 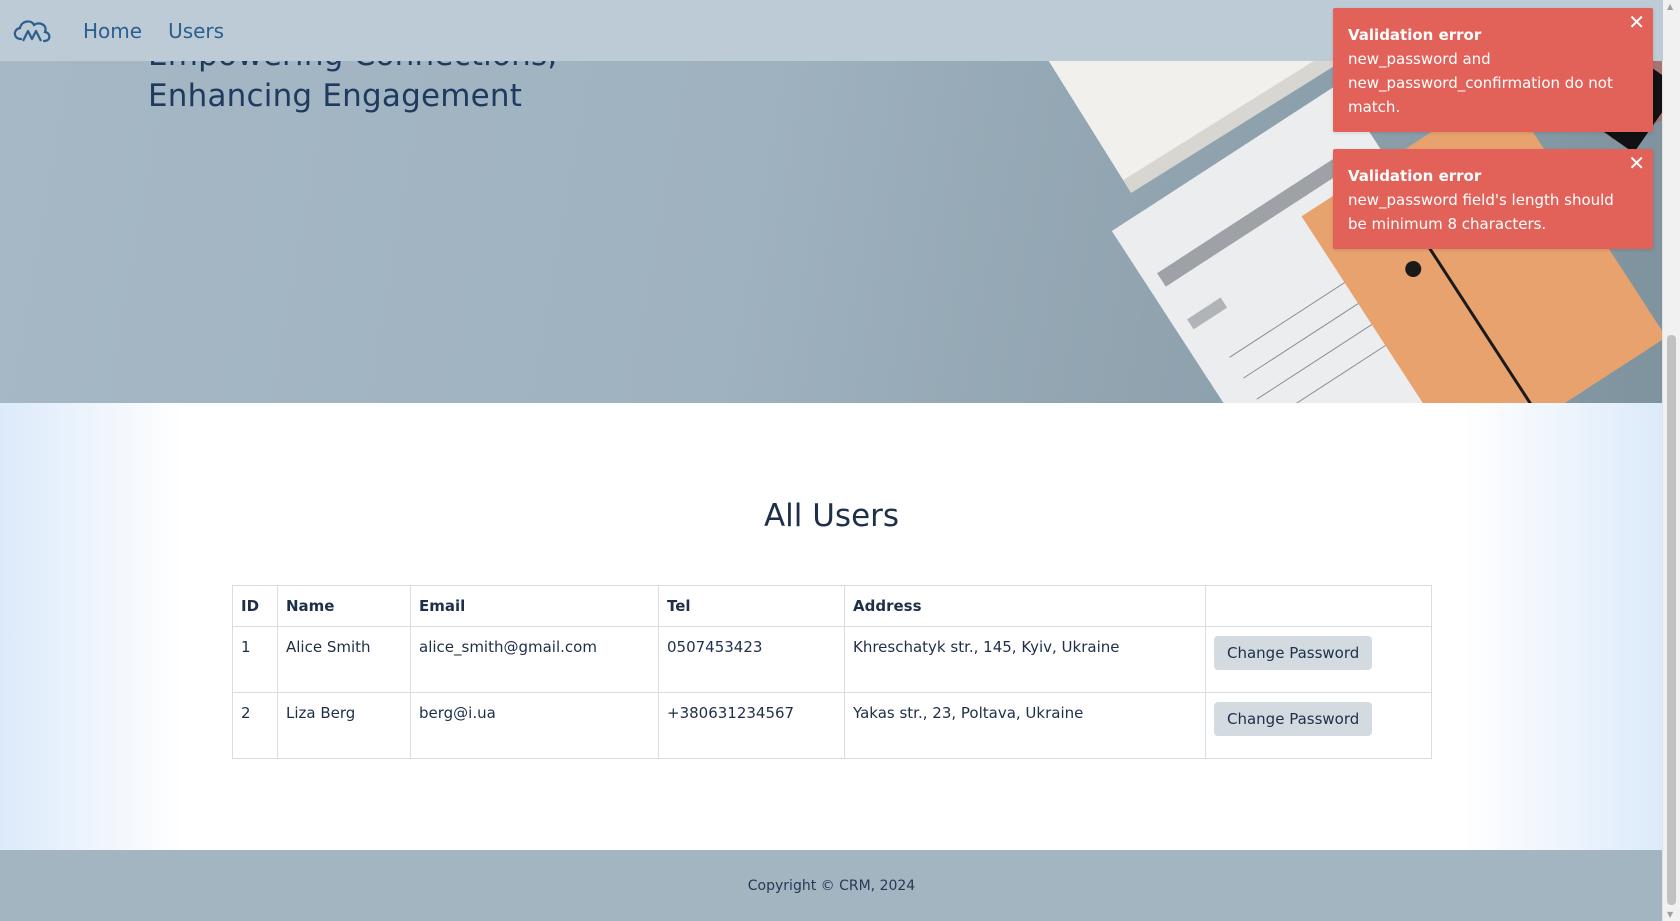 I want to click on cell-id: 2, so click(x=255, y=725).